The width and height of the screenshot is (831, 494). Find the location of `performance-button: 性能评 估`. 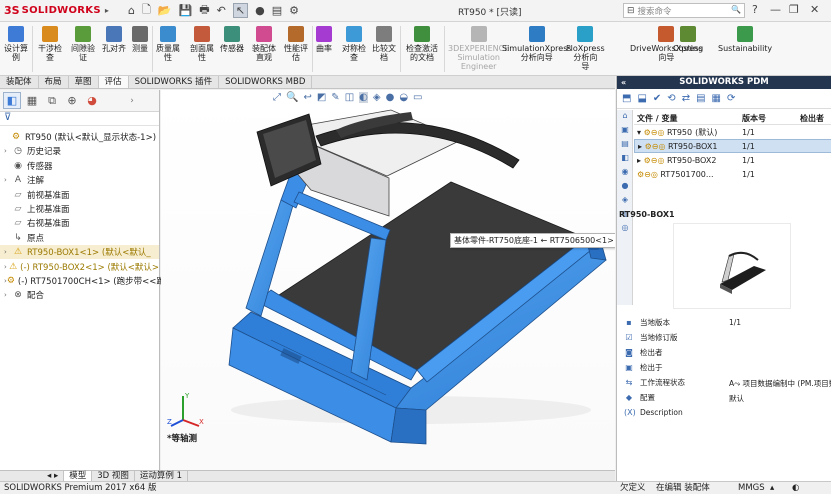

performance-button: 性能评 估 is located at coordinates (296, 44).